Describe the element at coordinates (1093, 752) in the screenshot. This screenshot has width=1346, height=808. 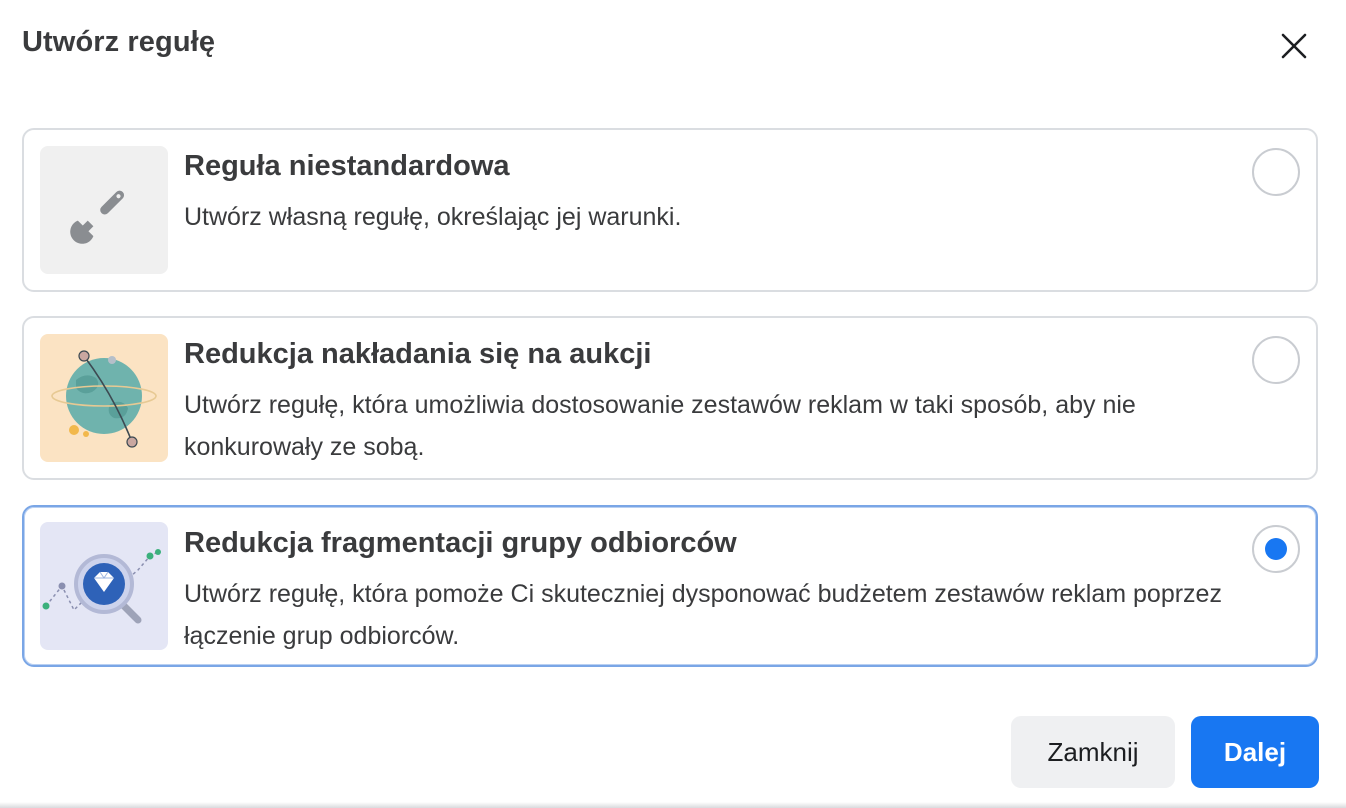
I see `close-button: Zamknij` at that location.